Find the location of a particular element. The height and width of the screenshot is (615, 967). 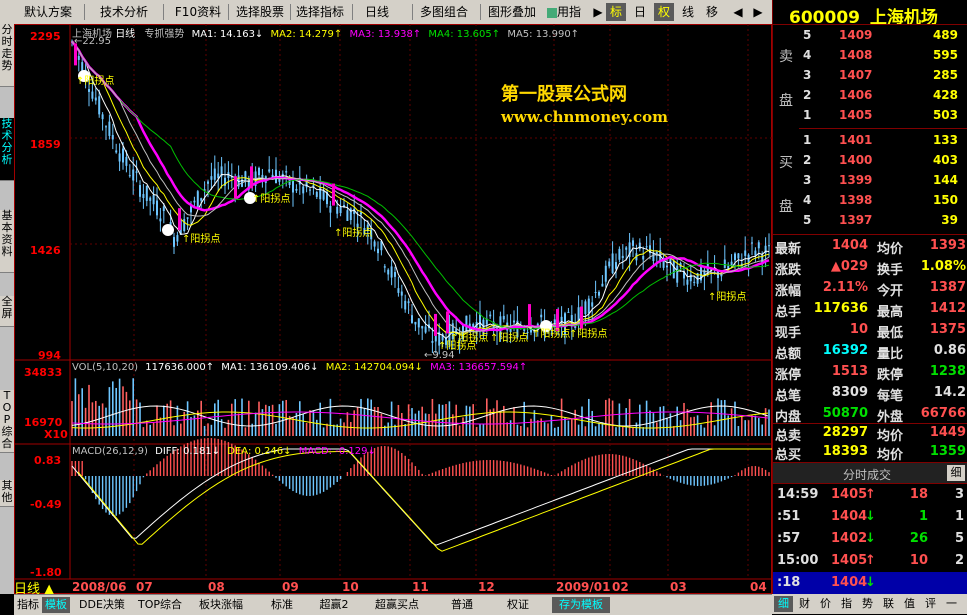

bottom-tab-dde: DDE决策 is located at coordinates (102, 605).